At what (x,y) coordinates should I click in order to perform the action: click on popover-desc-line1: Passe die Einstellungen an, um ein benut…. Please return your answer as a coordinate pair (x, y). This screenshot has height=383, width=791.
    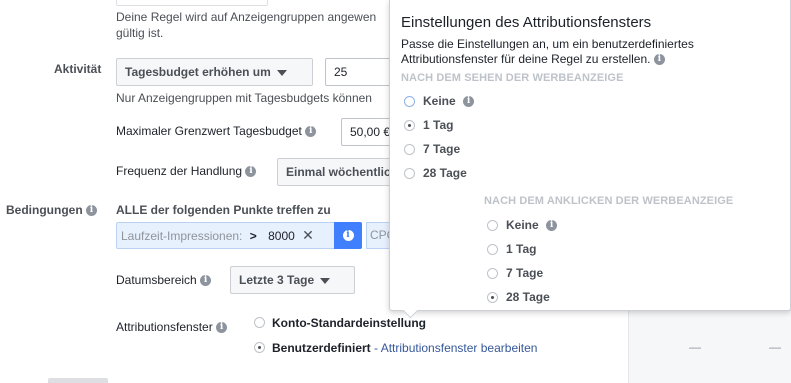
    Looking at the image, I should click on (547, 44).